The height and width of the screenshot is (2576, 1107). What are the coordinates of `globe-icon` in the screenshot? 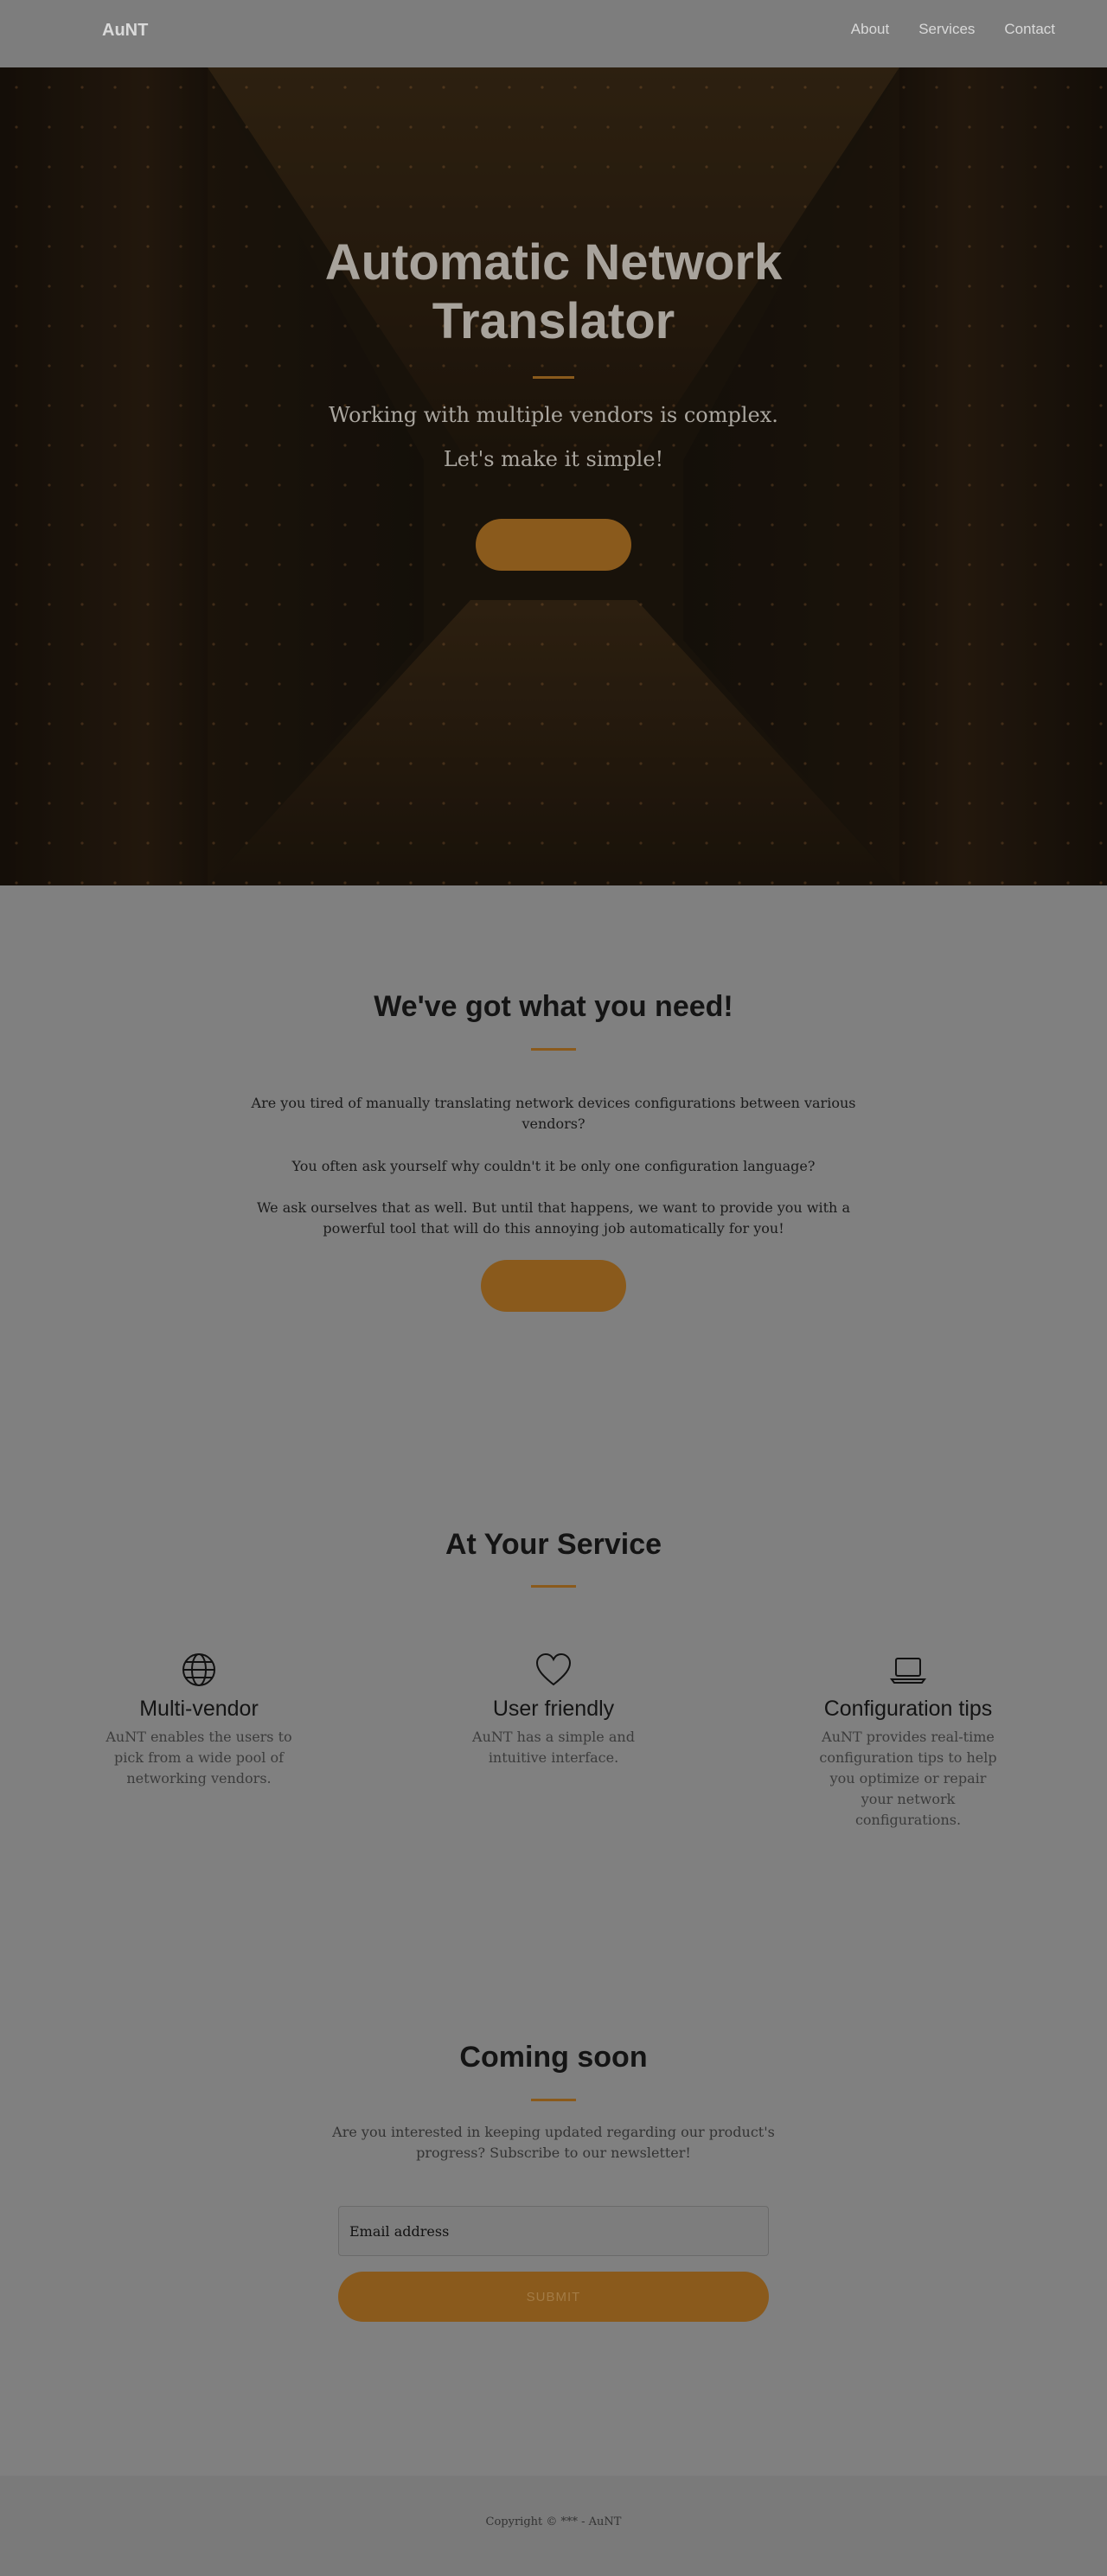 It's located at (198, 1670).